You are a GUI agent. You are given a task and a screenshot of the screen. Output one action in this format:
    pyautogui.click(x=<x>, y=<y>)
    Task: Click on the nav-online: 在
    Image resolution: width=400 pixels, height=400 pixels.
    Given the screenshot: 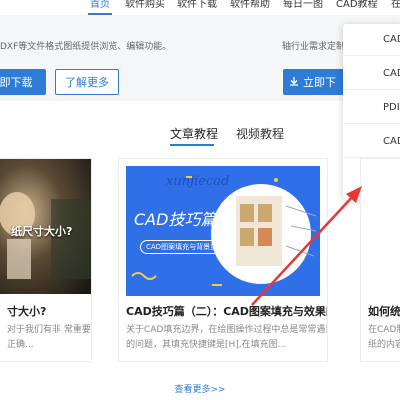 What is the action you would take?
    pyautogui.click(x=395, y=6)
    